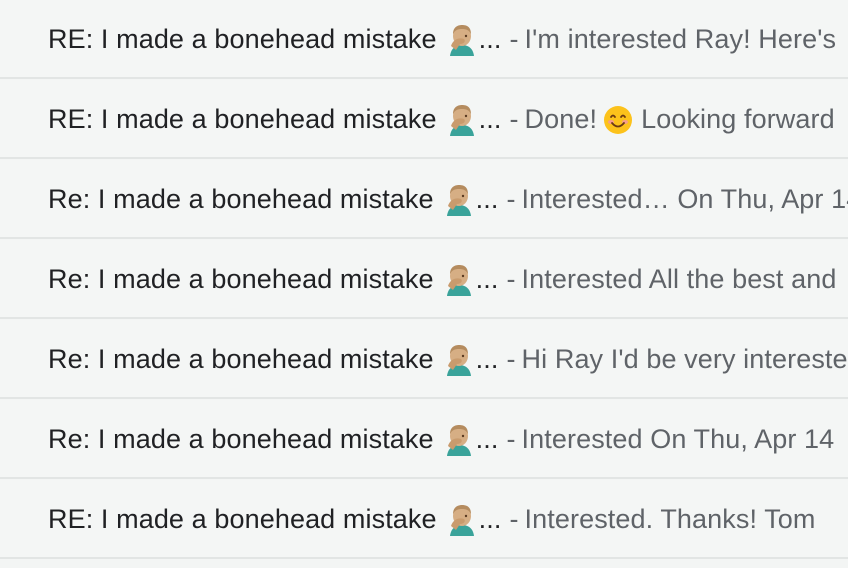  Describe the element at coordinates (738, 119) in the screenshot. I see `email-snippet-continued: Looking forward` at that location.